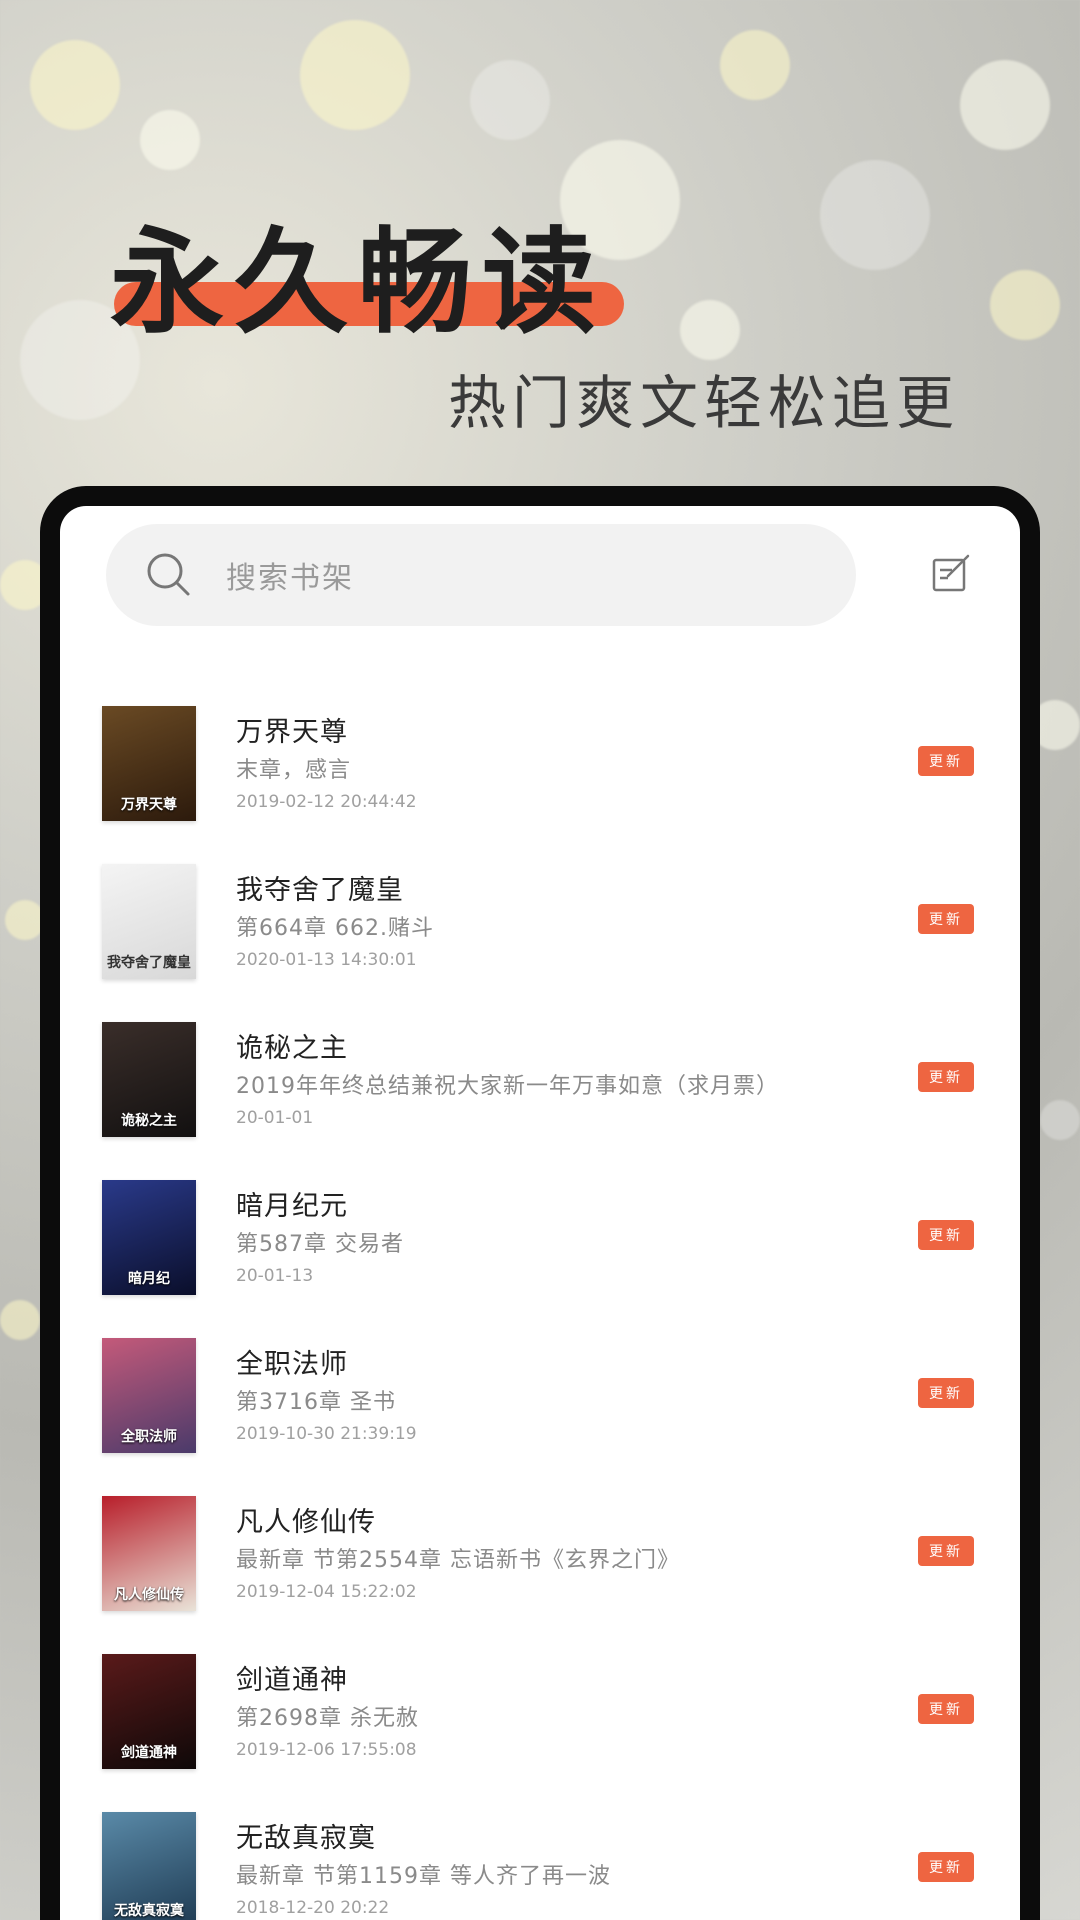  Describe the element at coordinates (540, 785) in the screenshot. I see `book-row: 万界天尊 万界天尊 末章，感言 2019-02-12 20:44:42 更新` at that location.